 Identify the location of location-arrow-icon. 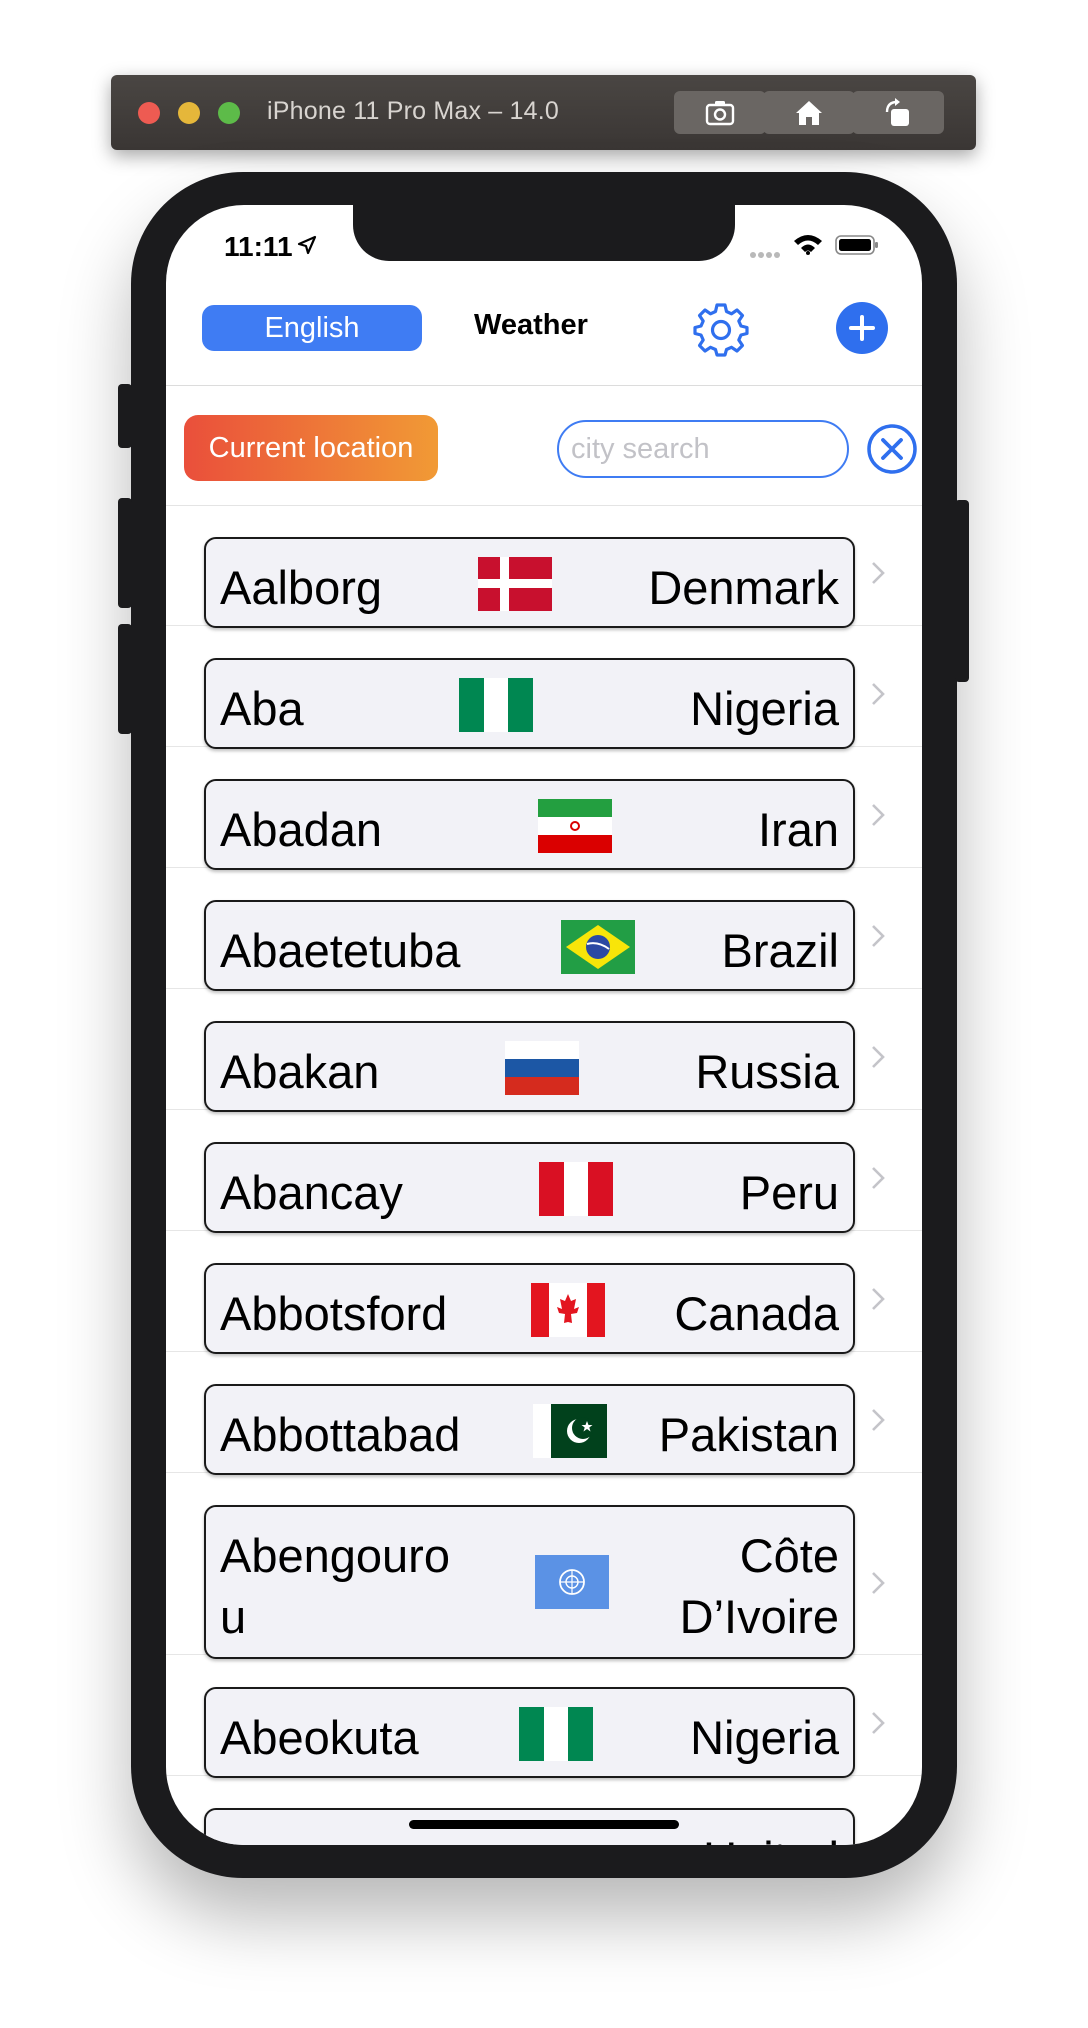
(307, 245).